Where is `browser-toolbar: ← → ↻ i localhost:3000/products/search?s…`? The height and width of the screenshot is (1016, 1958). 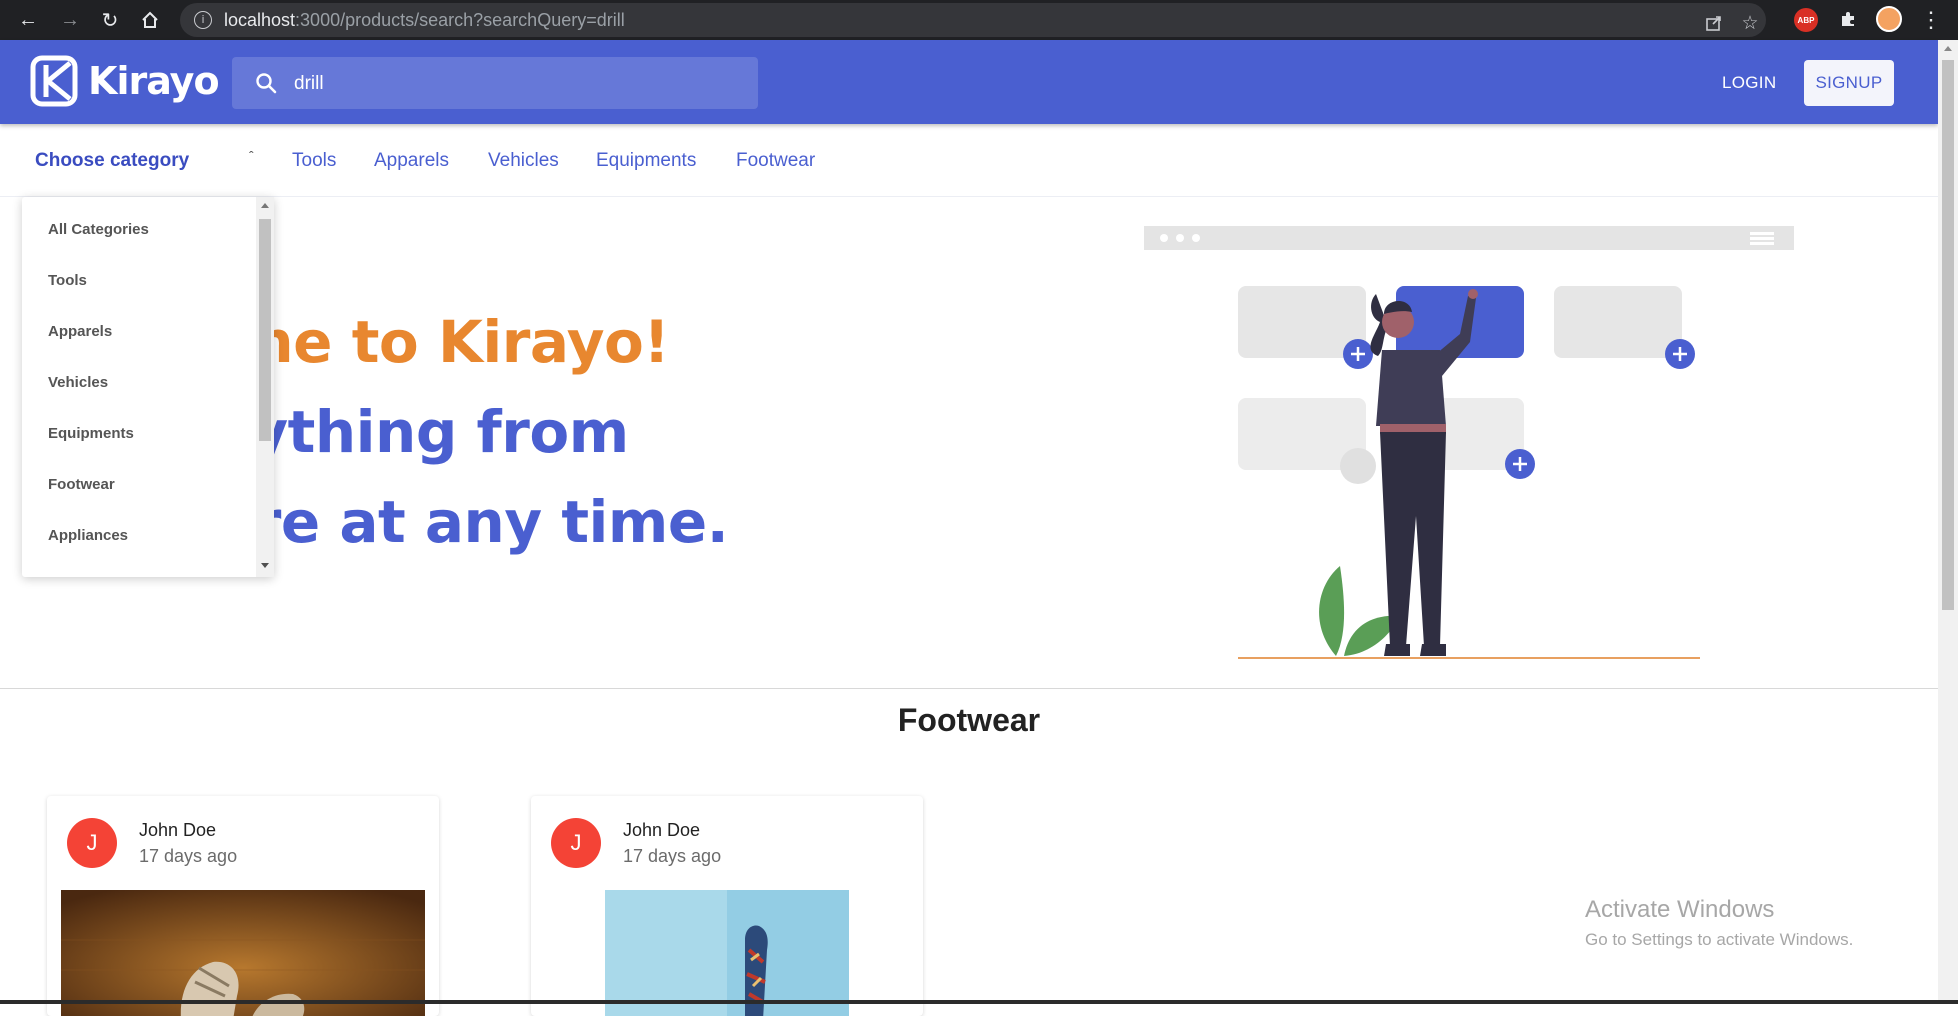
browser-toolbar: ← → ↻ i localhost:3000/products/search?s… is located at coordinates (979, 20).